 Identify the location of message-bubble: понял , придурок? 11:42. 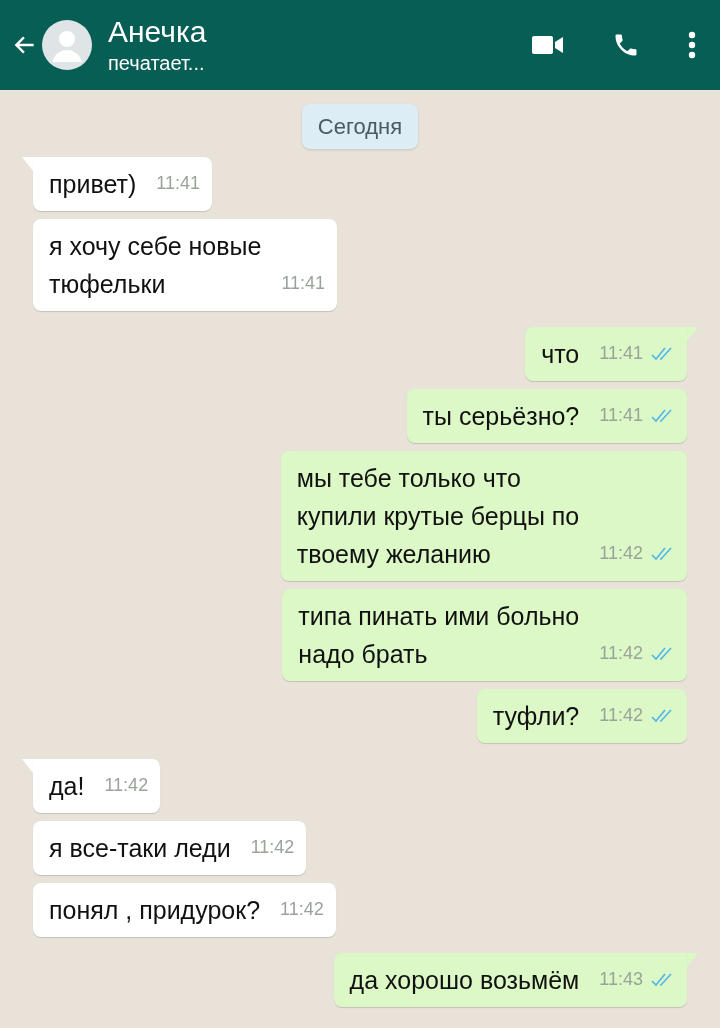
(184, 910).